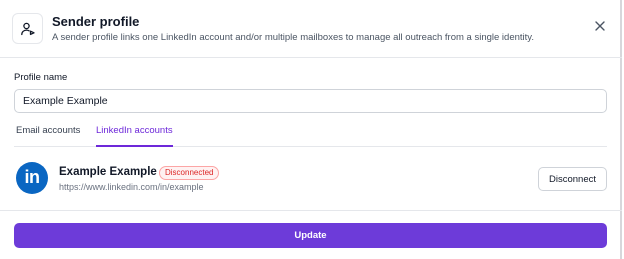 The height and width of the screenshot is (259, 624). Describe the element at coordinates (41, 77) in the screenshot. I see `profile-name-label: Profile name` at that location.